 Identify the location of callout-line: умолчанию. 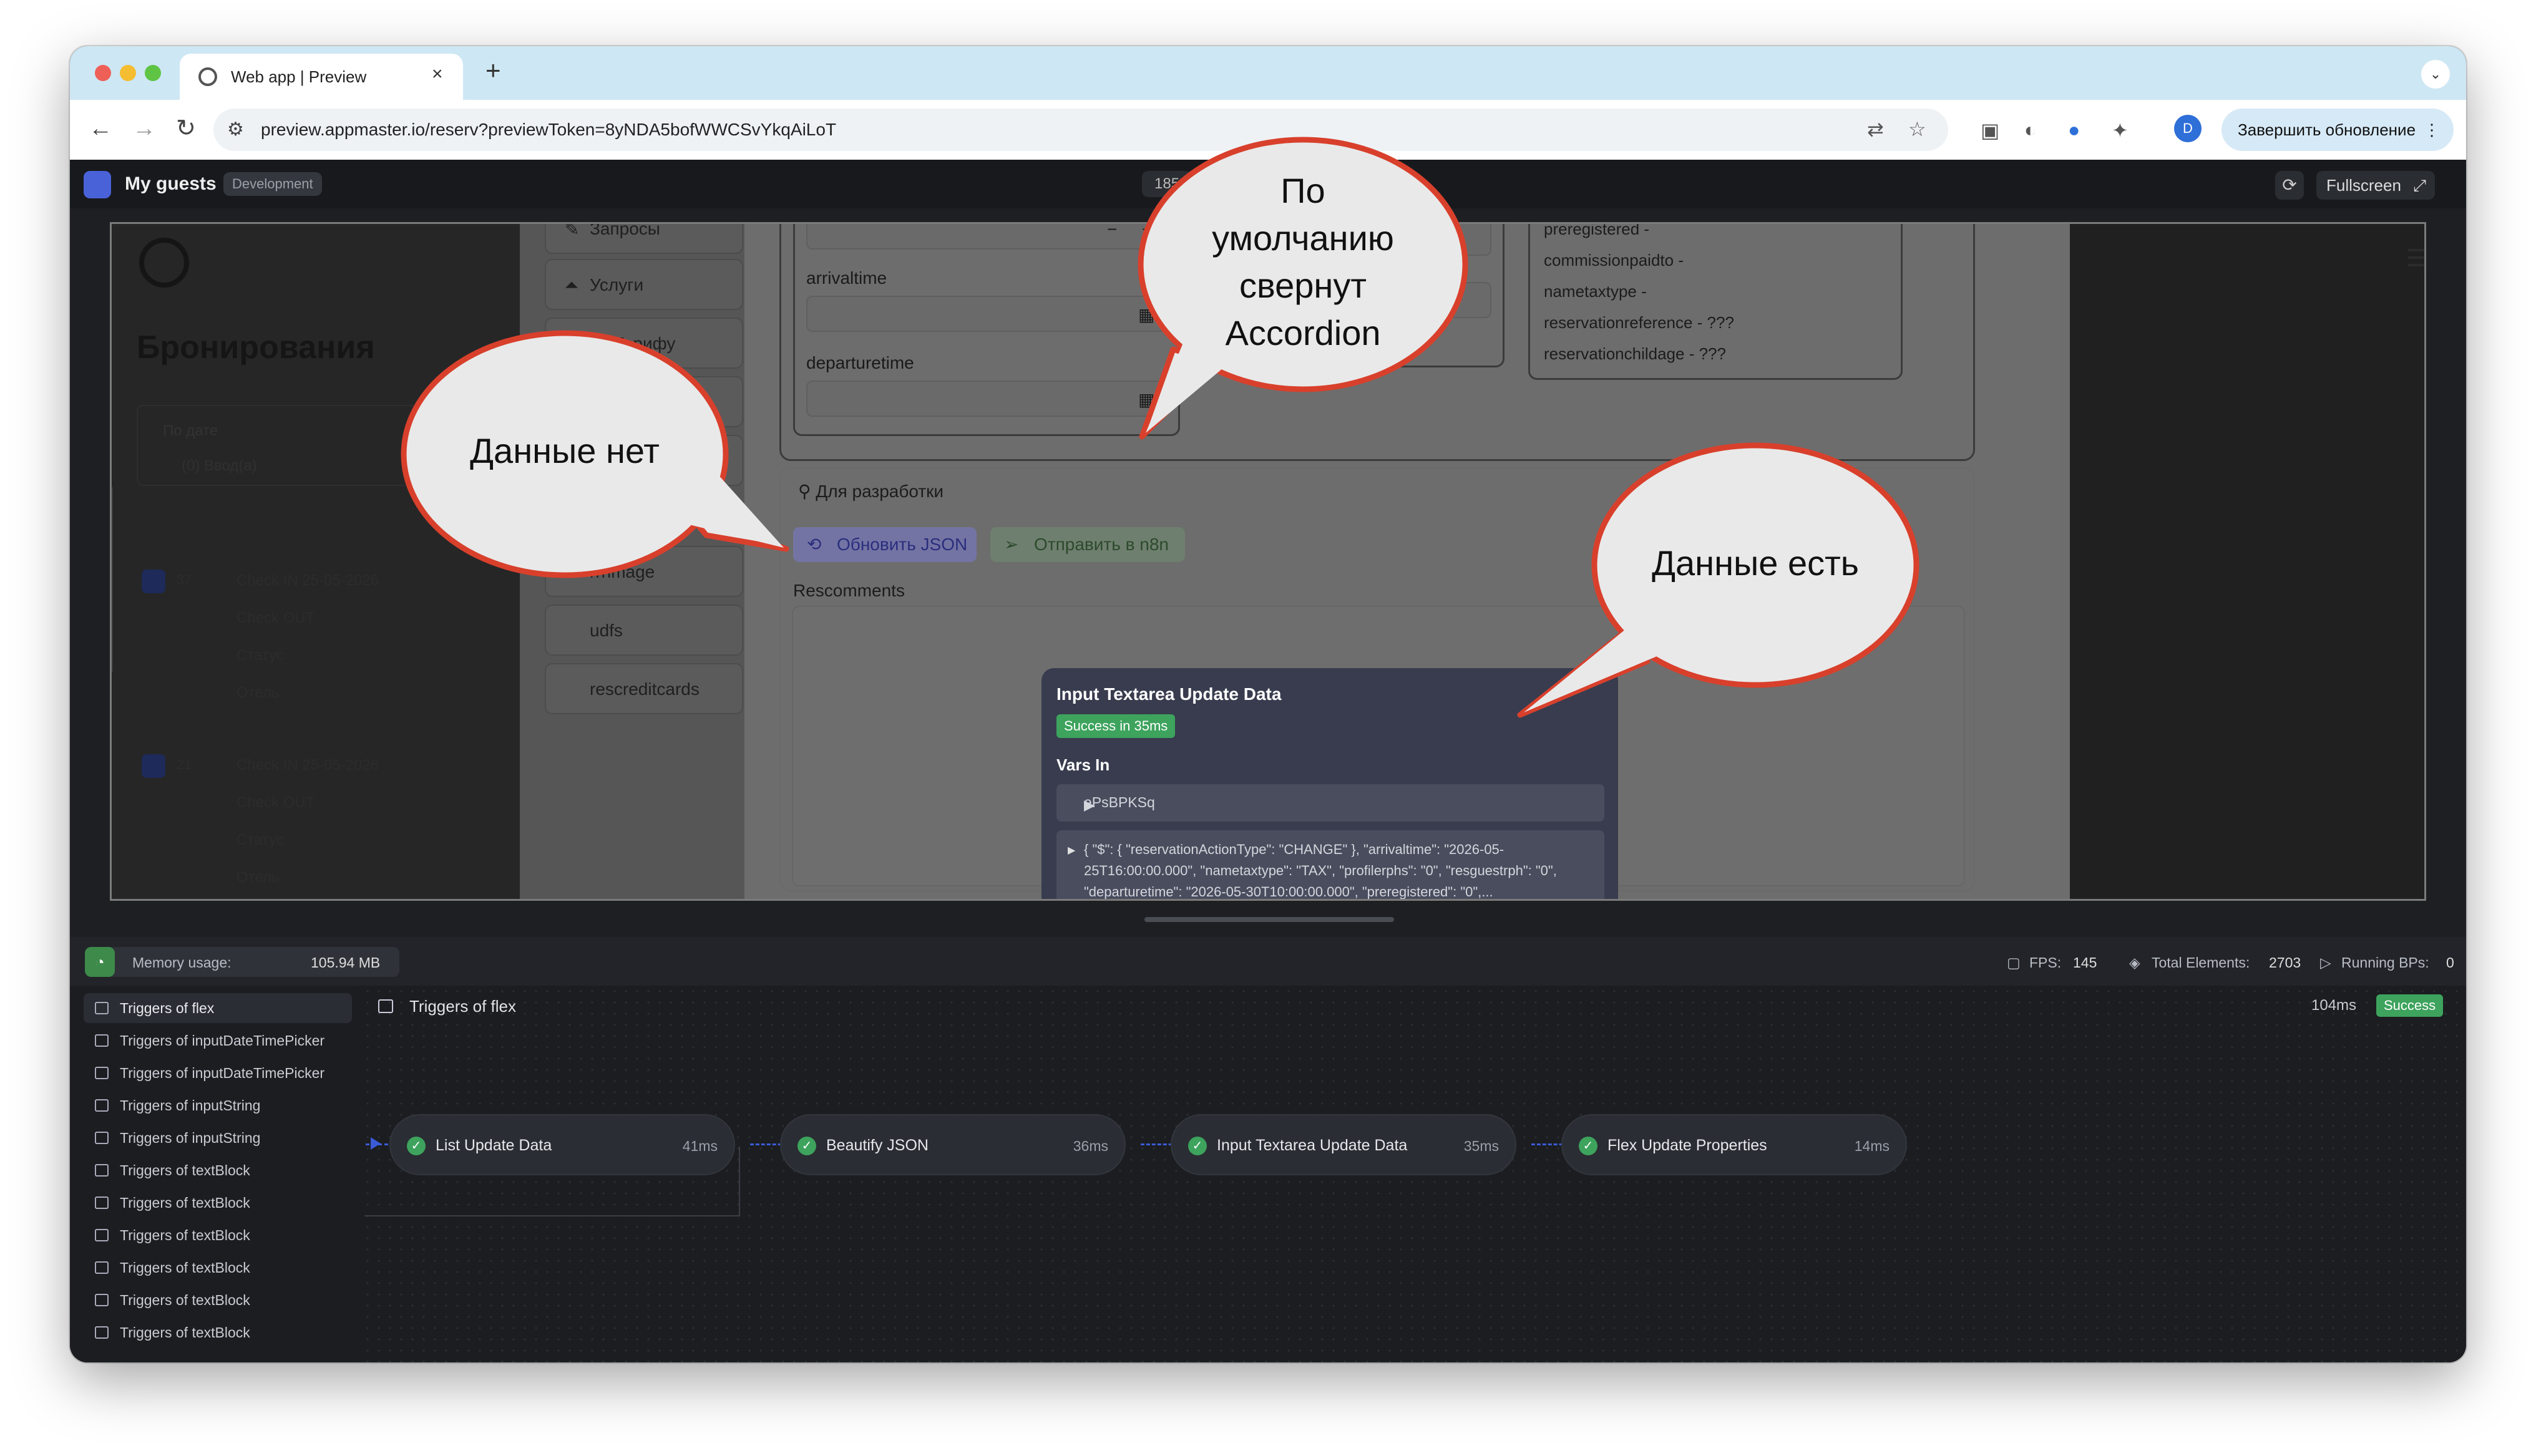
(1303, 238).